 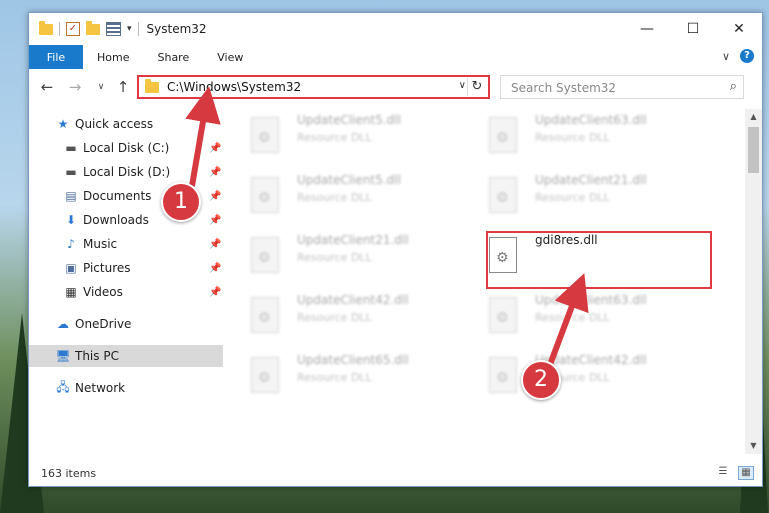 I want to click on arrow-step1, so click(x=203, y=136).